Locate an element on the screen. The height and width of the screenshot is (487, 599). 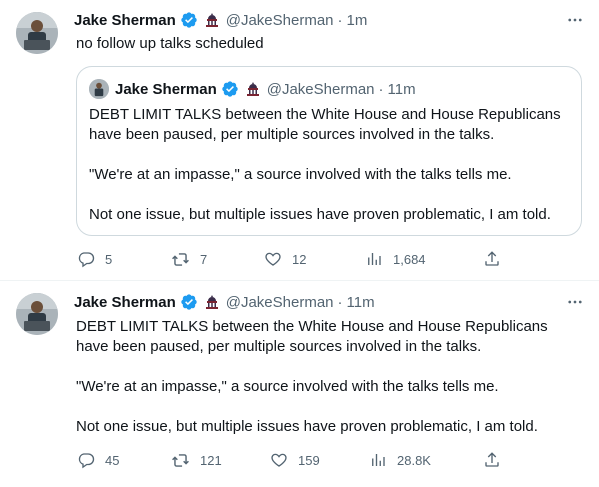
reply-button: 5 is located at coordinates (94, 259).